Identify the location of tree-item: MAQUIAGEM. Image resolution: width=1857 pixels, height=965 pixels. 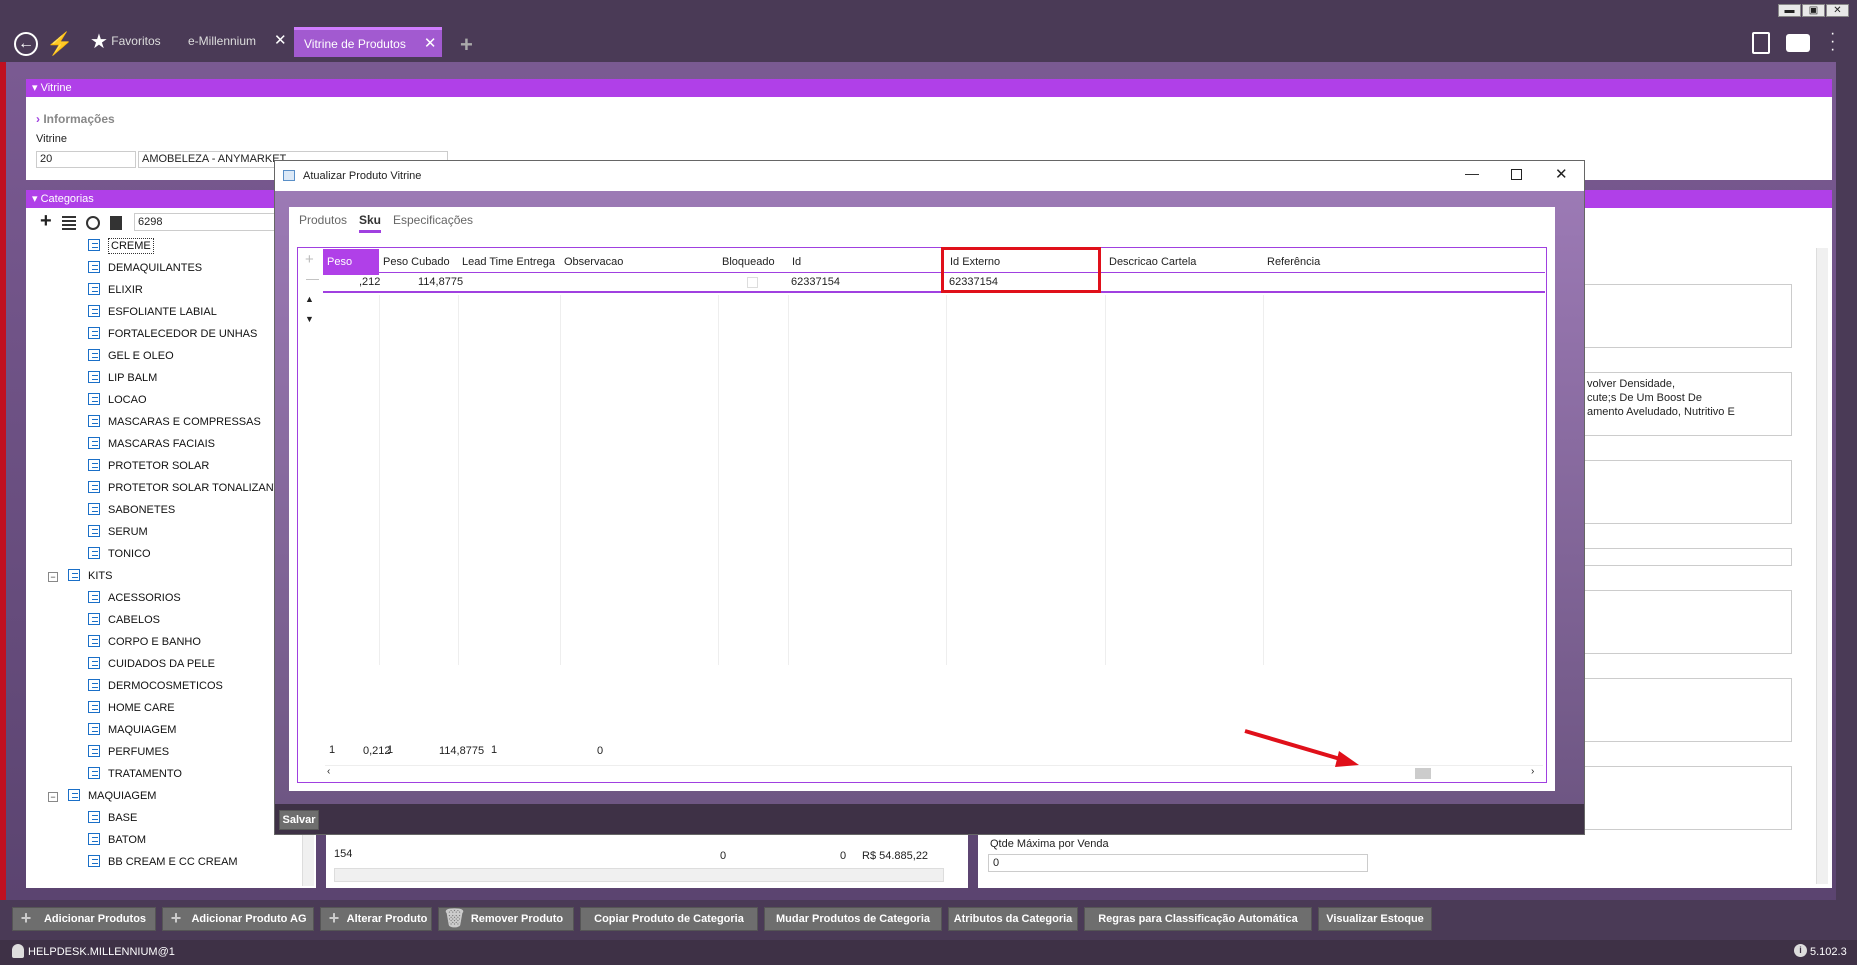
(132, 730).